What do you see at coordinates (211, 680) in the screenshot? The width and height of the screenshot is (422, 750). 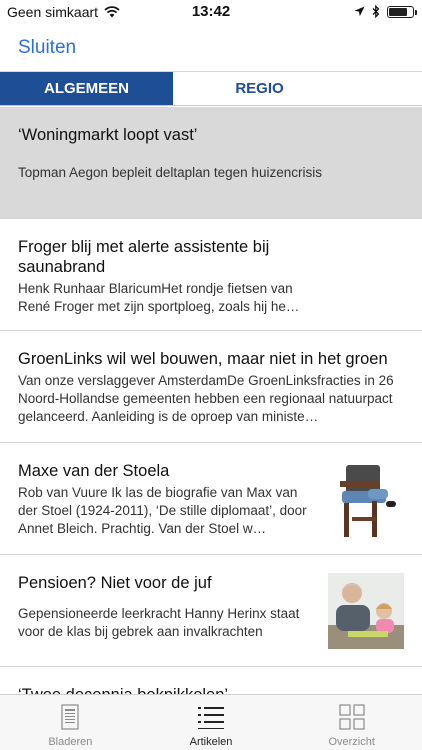 I see `article-item: ‘Twee decennia bekpikkelen’` at bounding box center [211, 680].